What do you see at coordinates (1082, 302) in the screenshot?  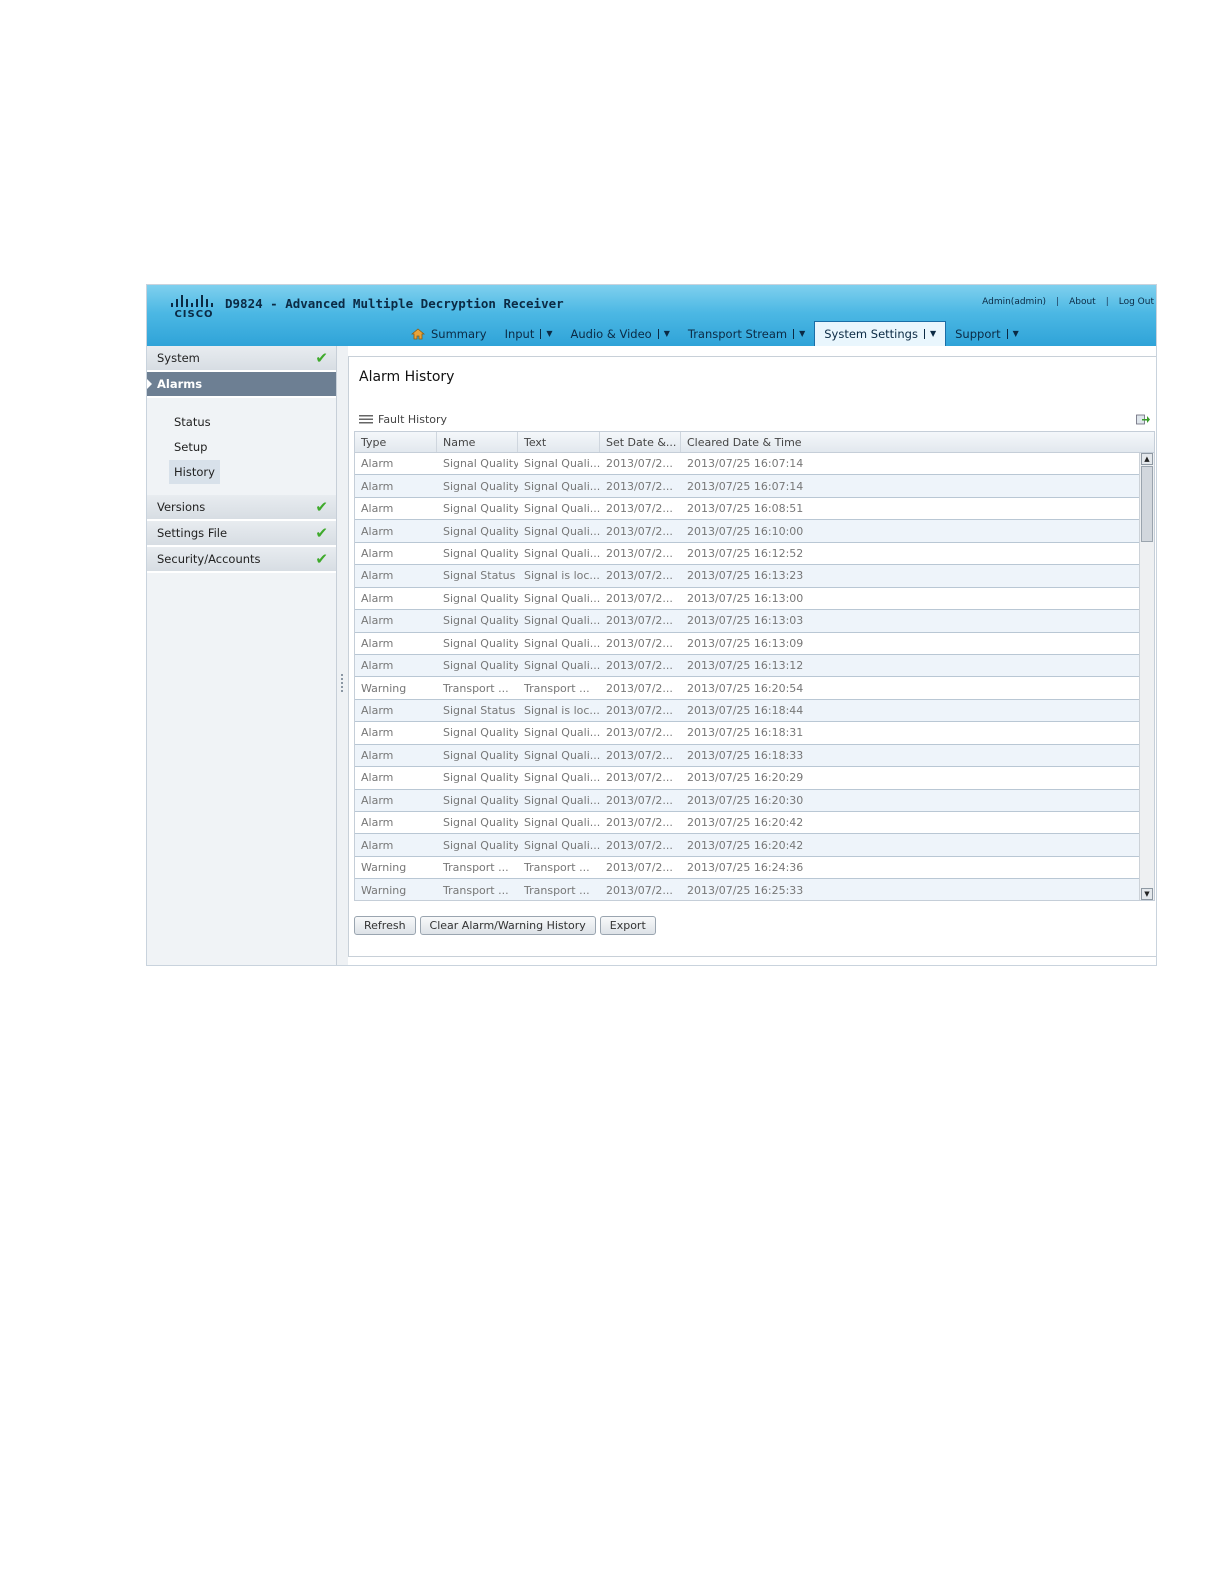 I see `about-link: About` at bounding box center [1082, 302].